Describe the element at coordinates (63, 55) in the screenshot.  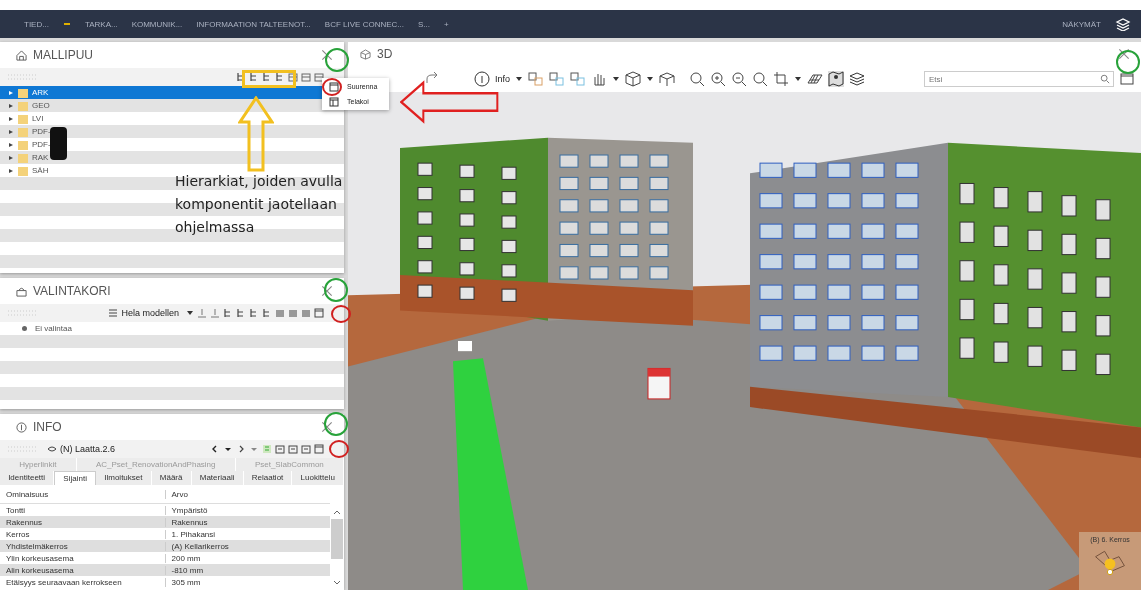
I see `panel-title: MALLIPUU` at that location.